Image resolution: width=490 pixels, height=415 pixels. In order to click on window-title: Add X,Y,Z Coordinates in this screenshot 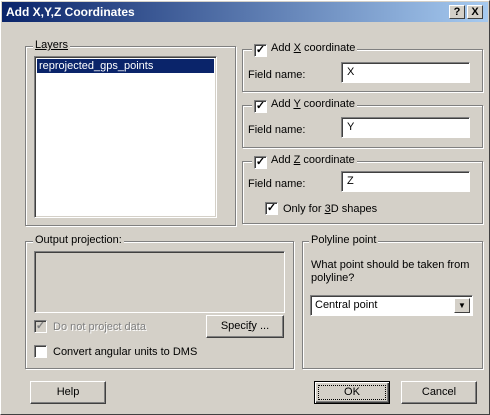, I will do `click(70, 12)`.